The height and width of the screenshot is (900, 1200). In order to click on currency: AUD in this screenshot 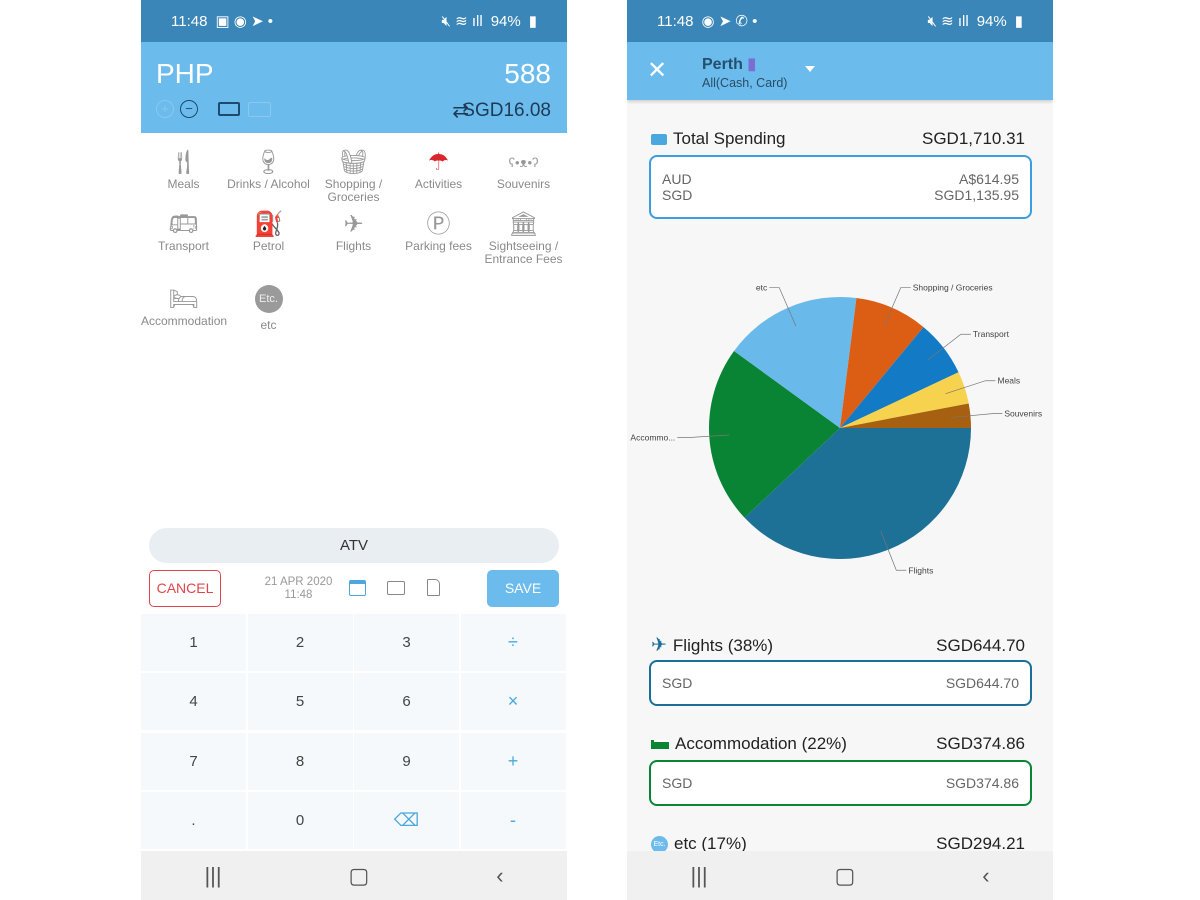, I will do `click(677, 179)`.